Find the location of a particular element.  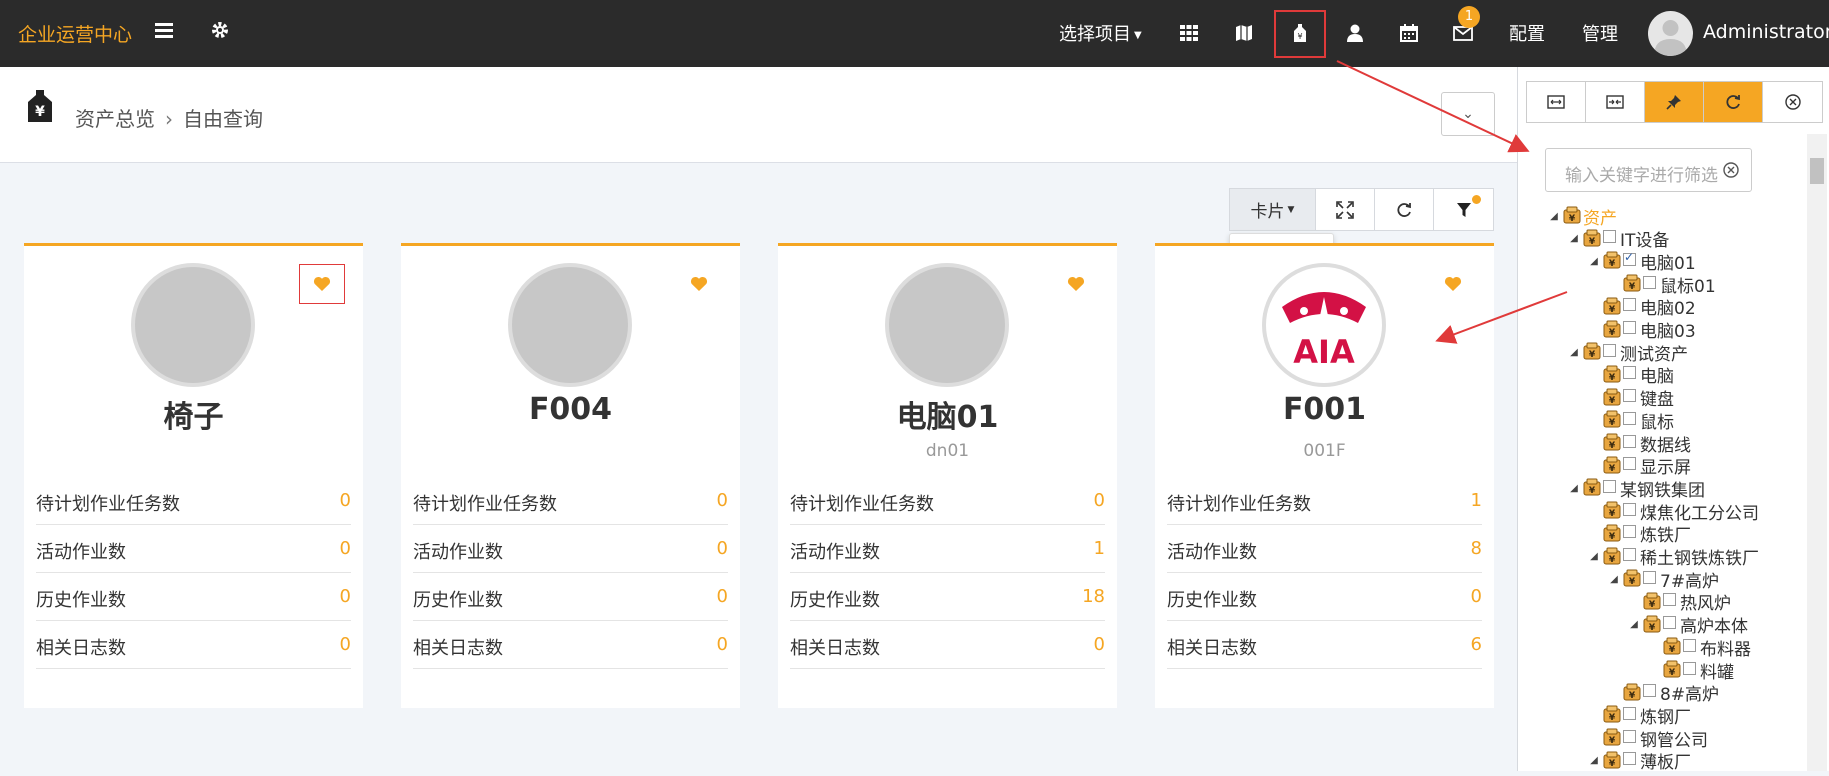

clear-icon is located at coordinates (1731, 172).